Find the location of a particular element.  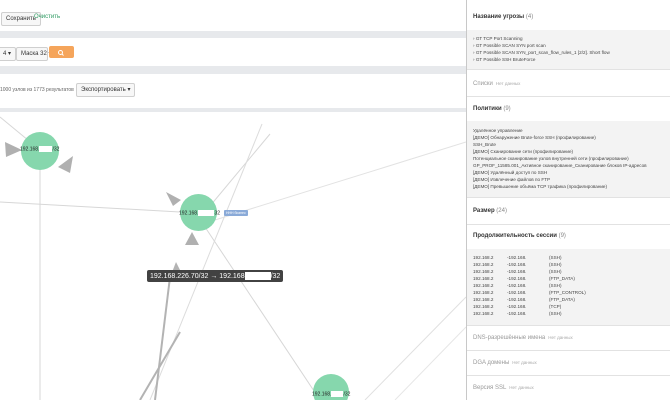

tooltip-suffix: /32 is located at coordinates (275, 276).